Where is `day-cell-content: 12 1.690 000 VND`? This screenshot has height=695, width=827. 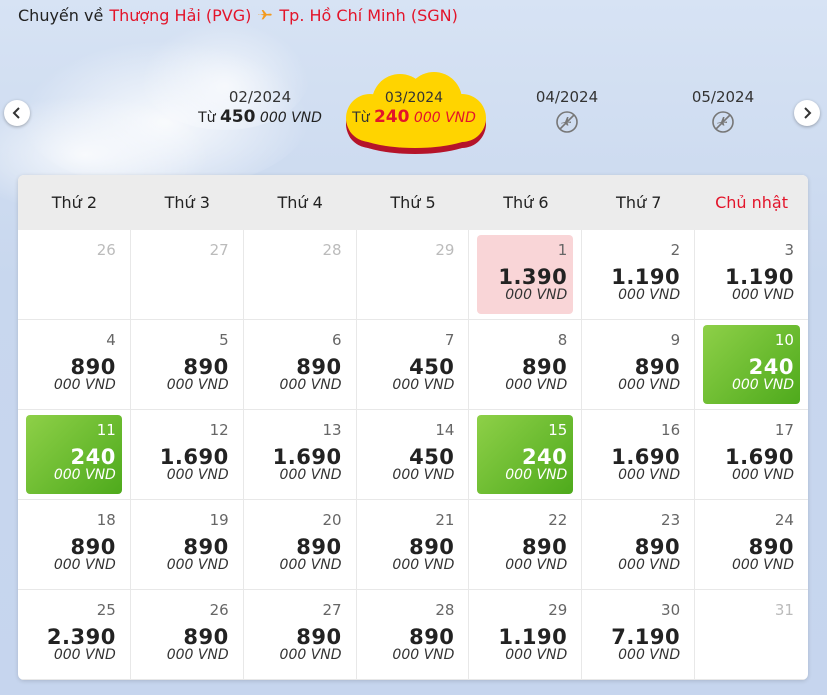
day-cell-content: 12 1.690 000 VND is located at coordinates (187, 454).